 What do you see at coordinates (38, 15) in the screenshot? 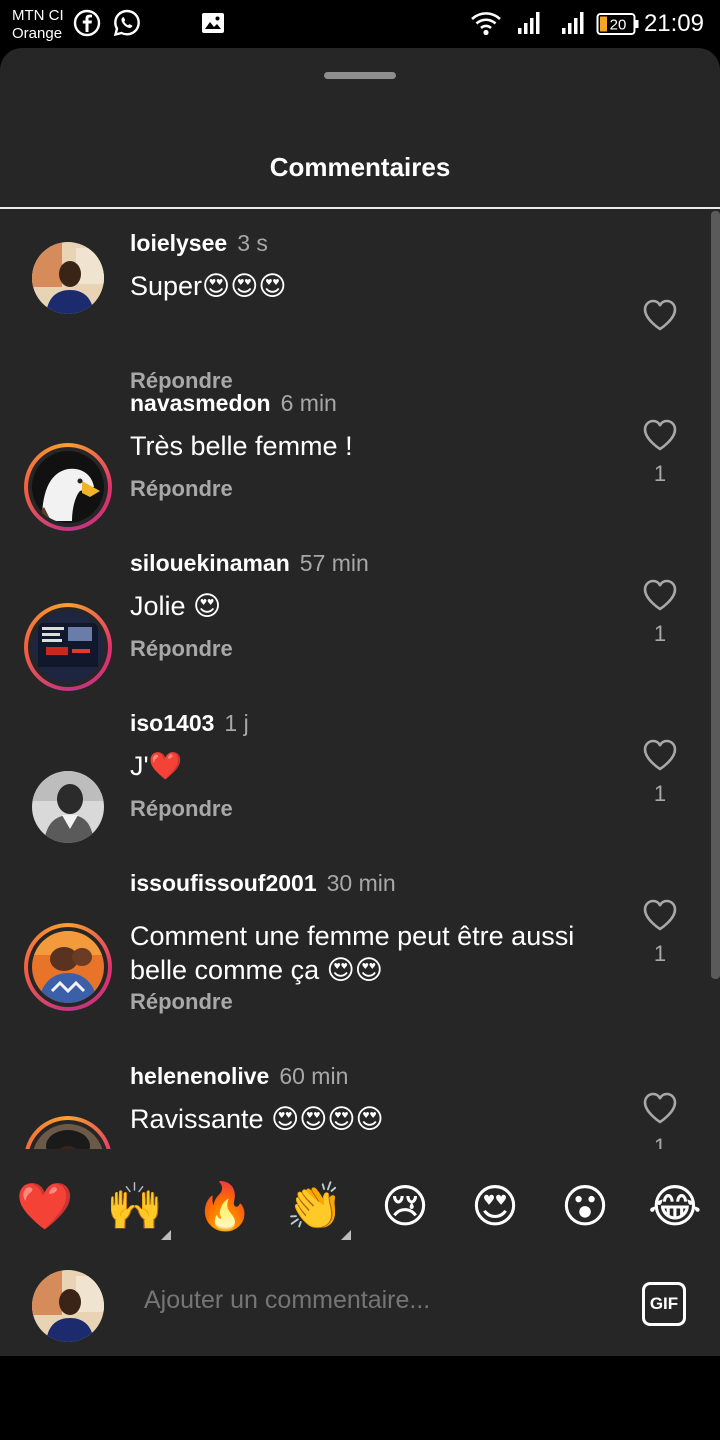
I see `carrier-1: MTN CI` at bounding box center [38, 15].